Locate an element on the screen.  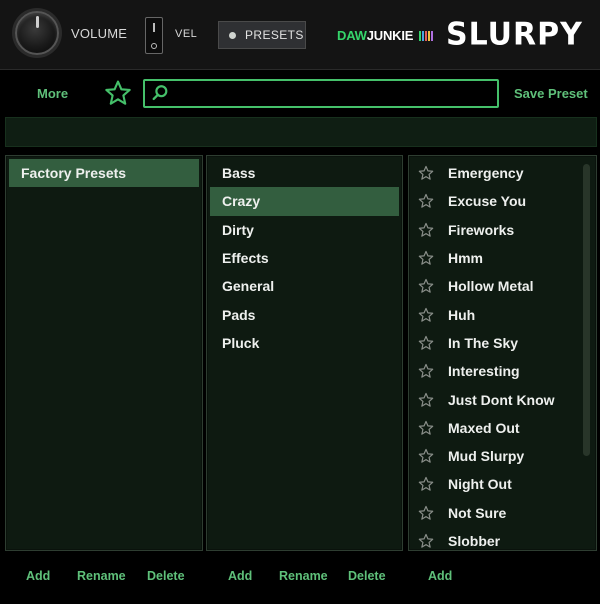
list-item: Night Out is located at coordinates (495, 484).